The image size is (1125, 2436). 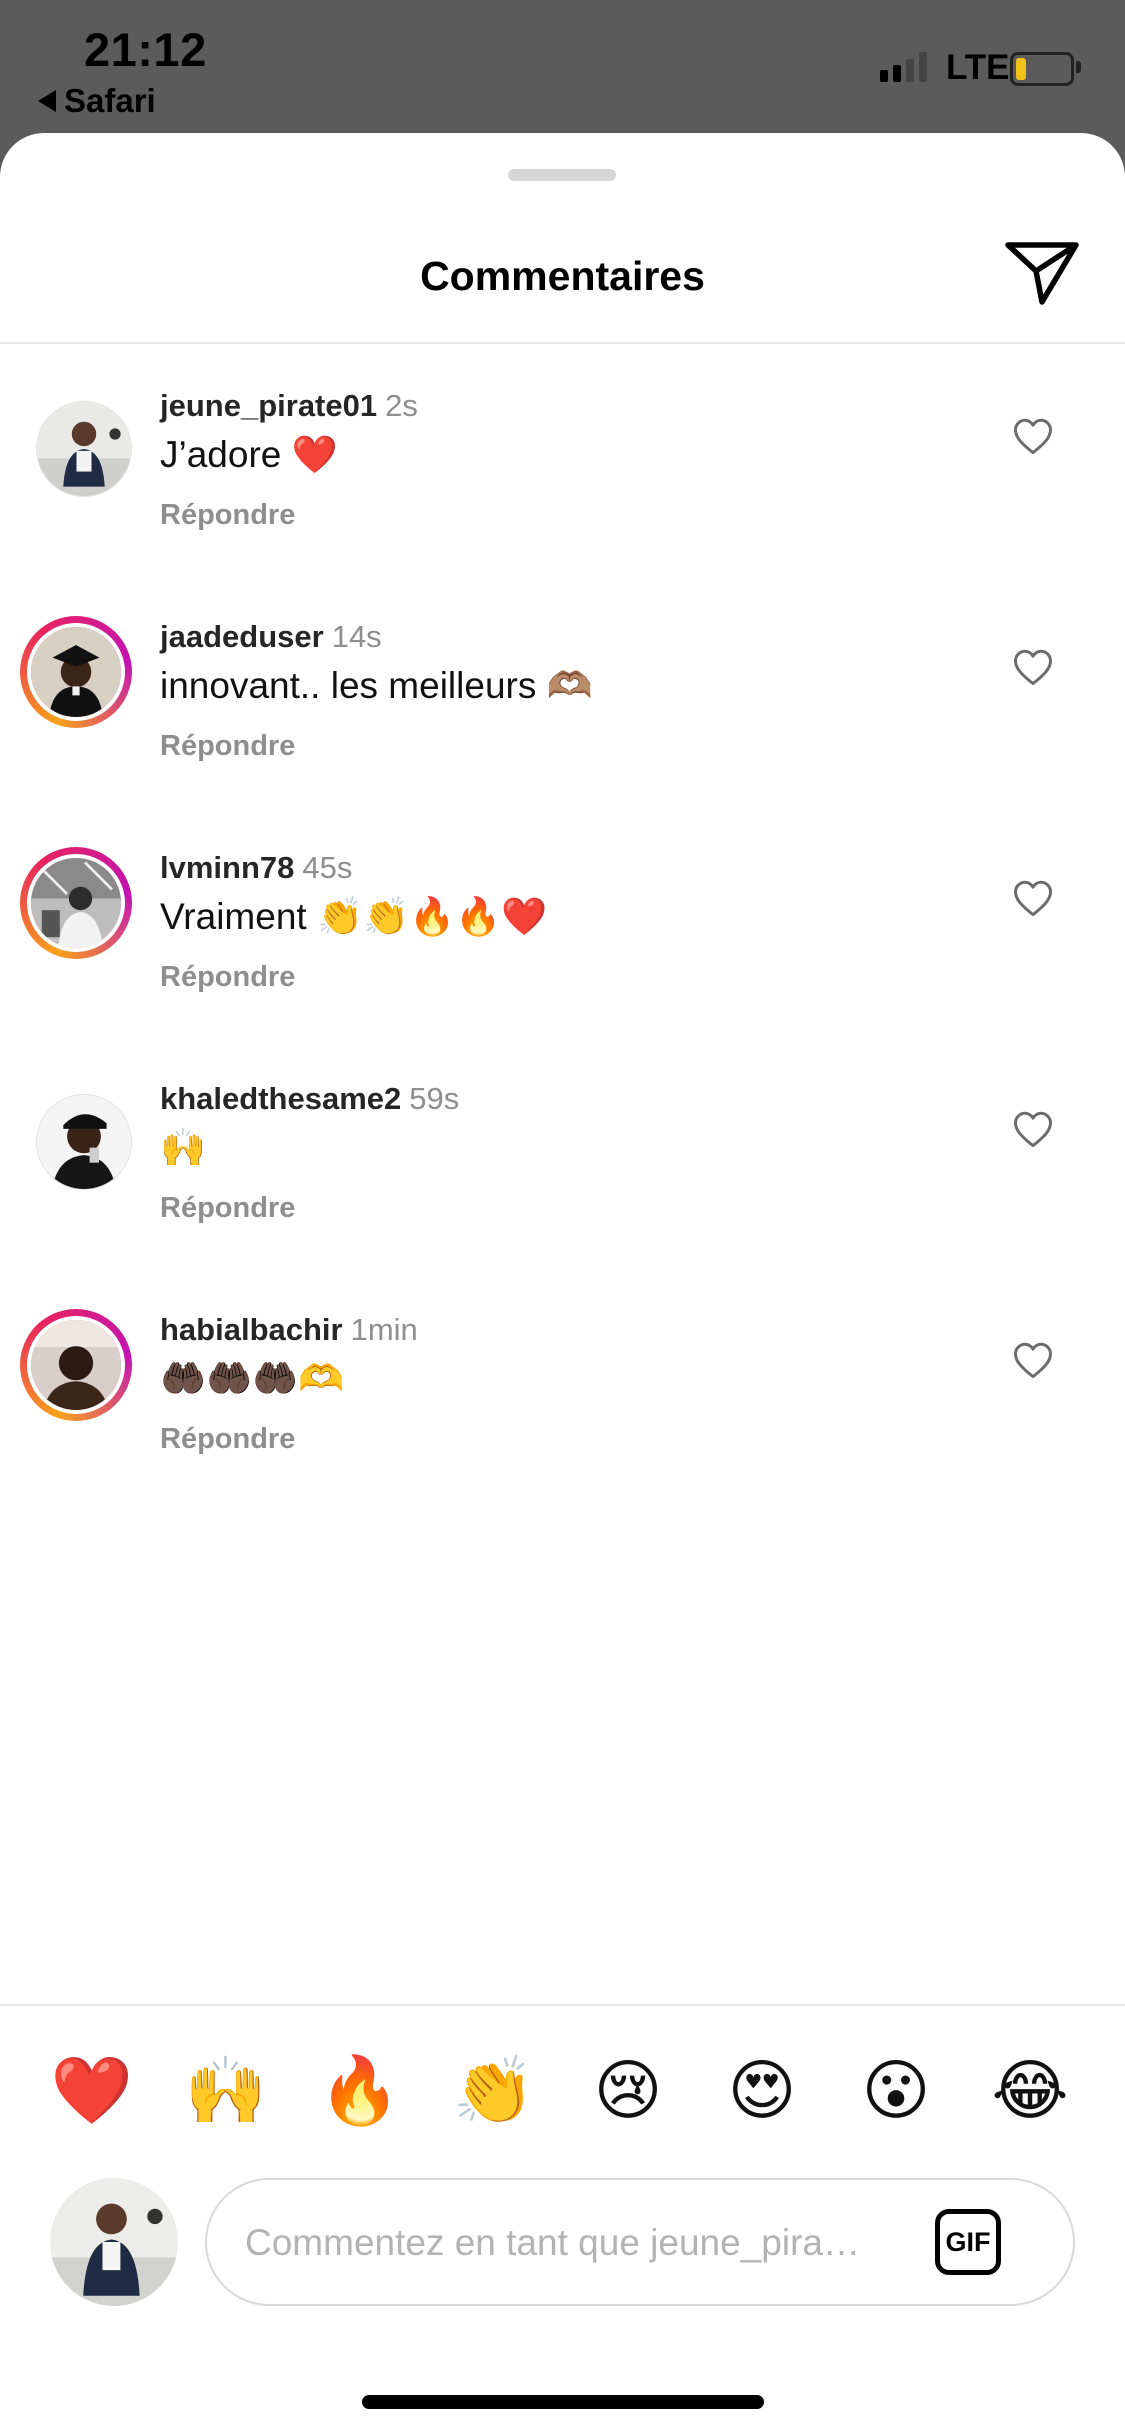 What do you see at coordinates (562, 276) in the screenshot?
I see `page-title: Commentaires` at bounding box center [562, 276].